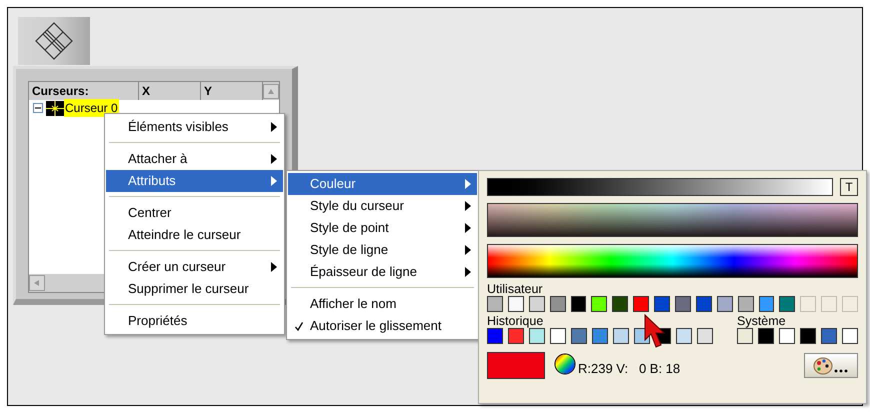 The height and width of the screenshot is (414, 870). Describe the element at coordinates (672, 261) in the screenshot. I see `hue-ramp` at that location.